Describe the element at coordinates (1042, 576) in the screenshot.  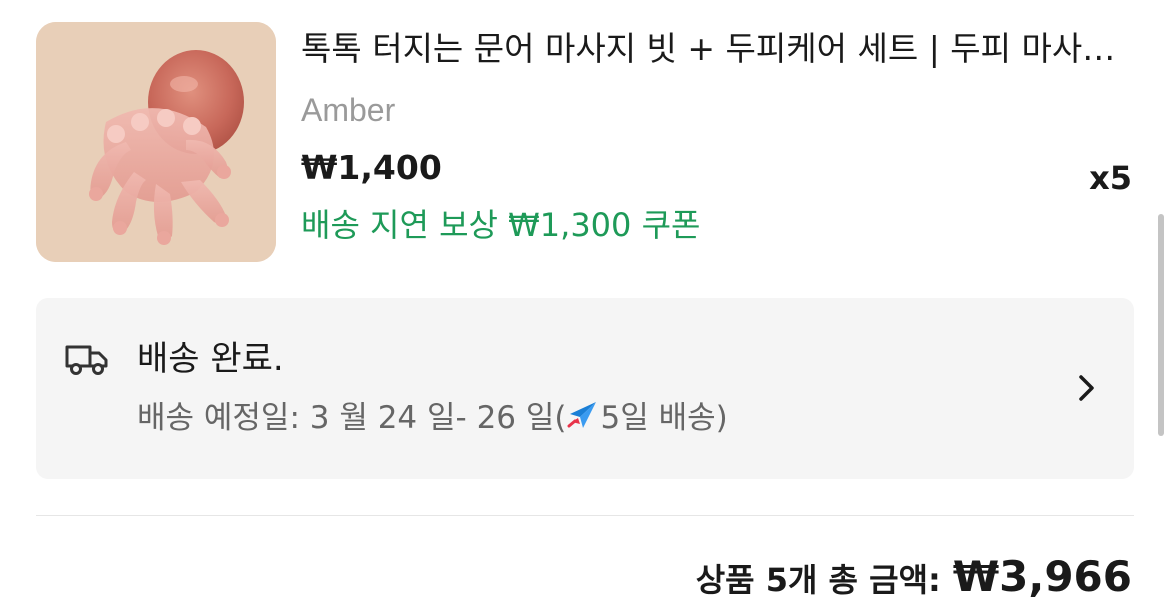
I see `total-amount: ₩3,966` at that location.